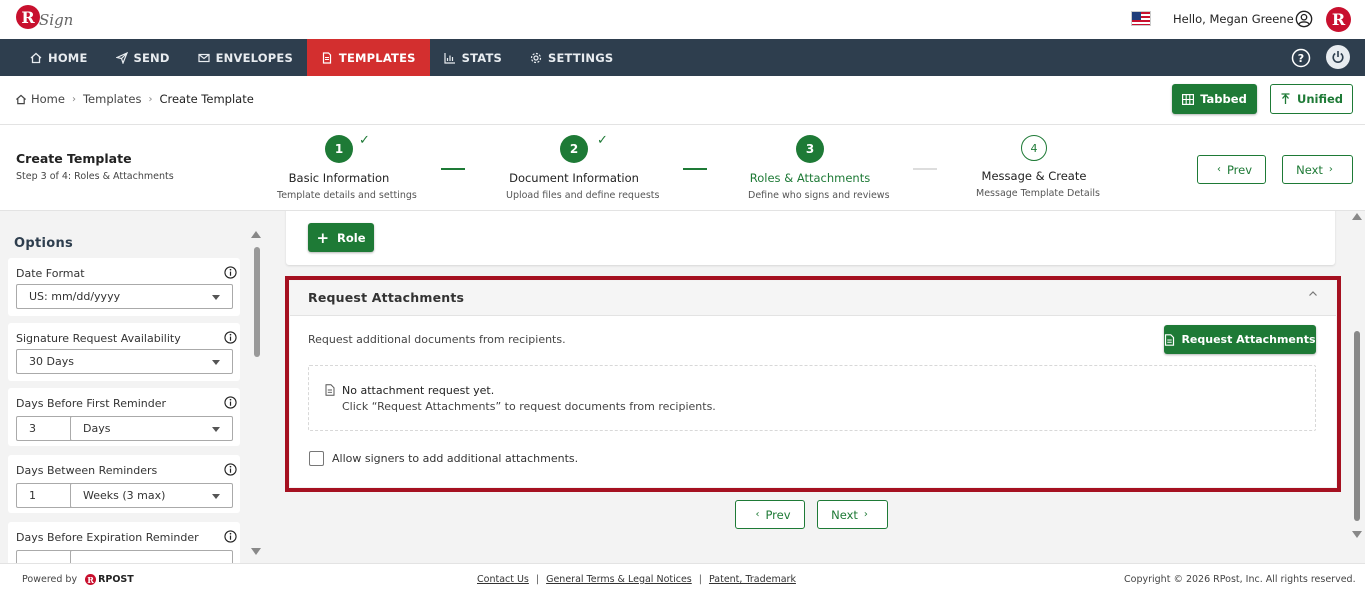  I want to click on top-bar: R Sign Hello, Megan Greene R, so click(682, 19).